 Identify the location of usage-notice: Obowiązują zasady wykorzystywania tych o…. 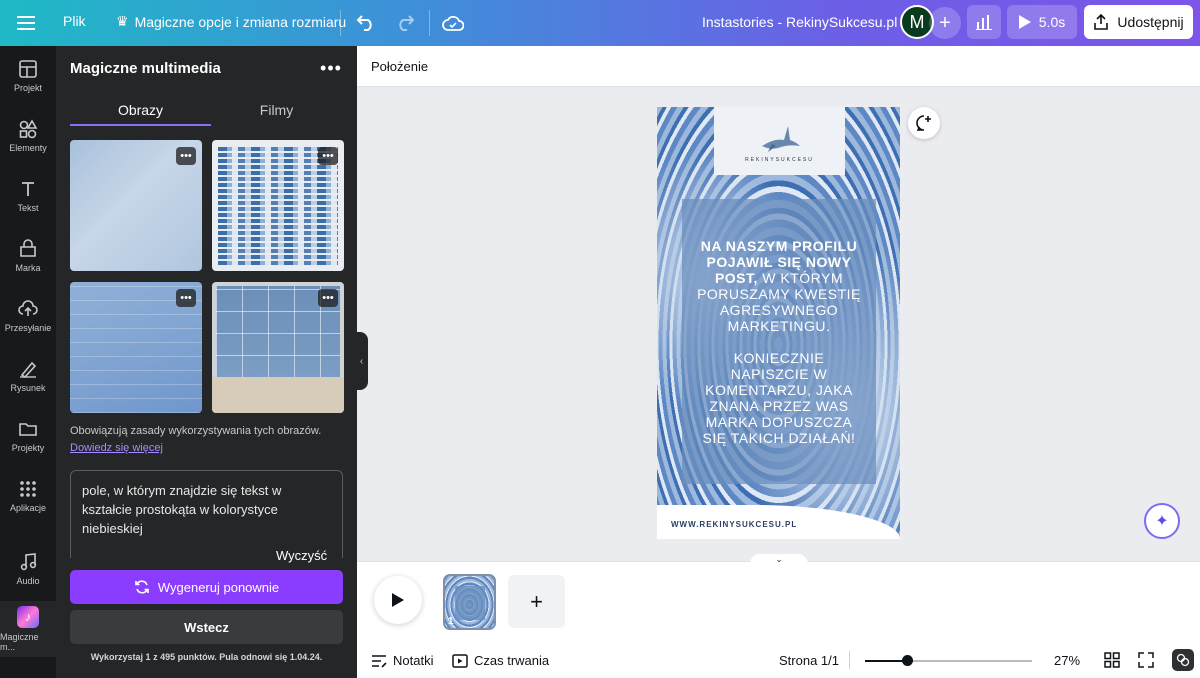
(196, 431).